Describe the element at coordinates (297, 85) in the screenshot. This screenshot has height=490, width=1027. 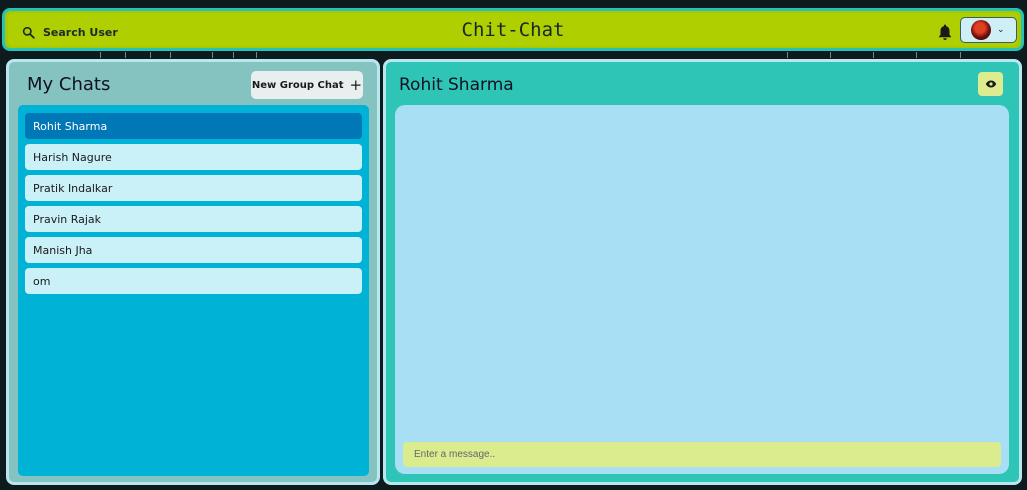
I see `new-group-chat-label: New Group Chat` at that location.